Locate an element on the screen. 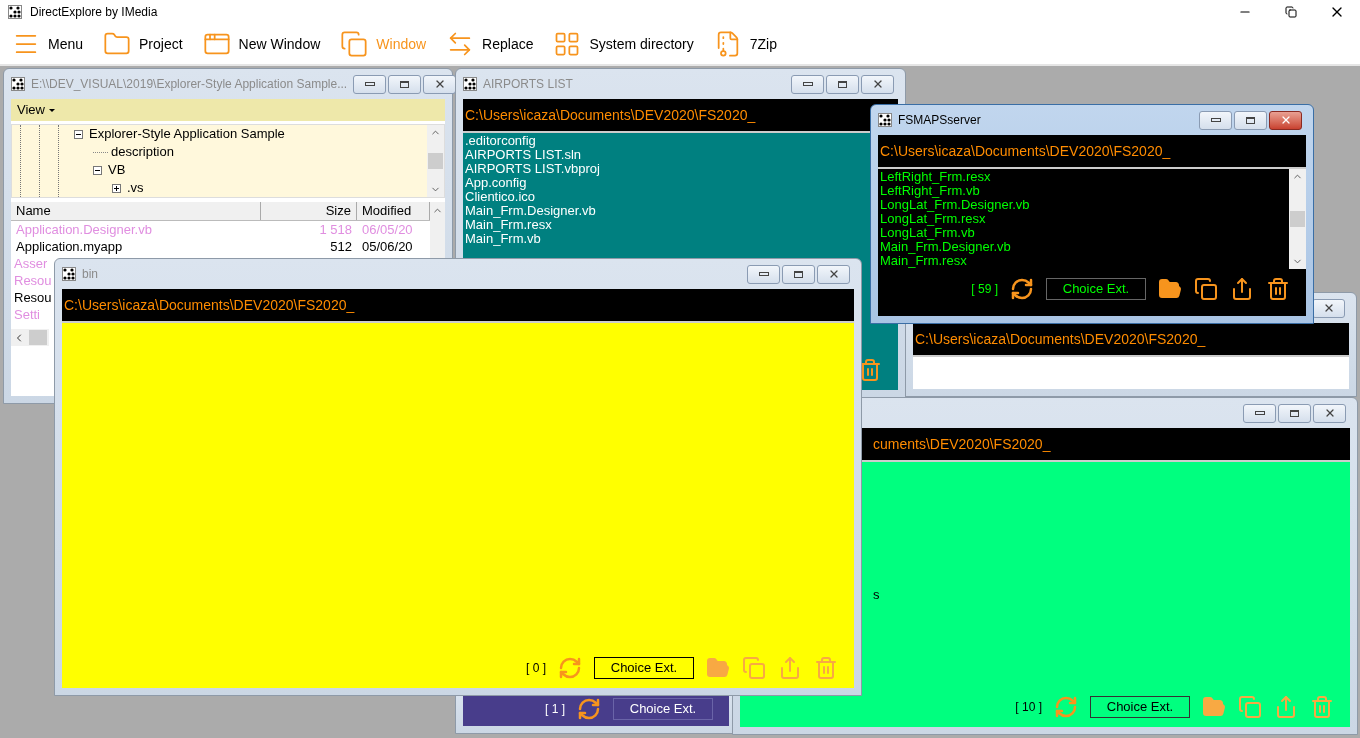  toolbar-button: Menu is located at coordinates (48, 44).